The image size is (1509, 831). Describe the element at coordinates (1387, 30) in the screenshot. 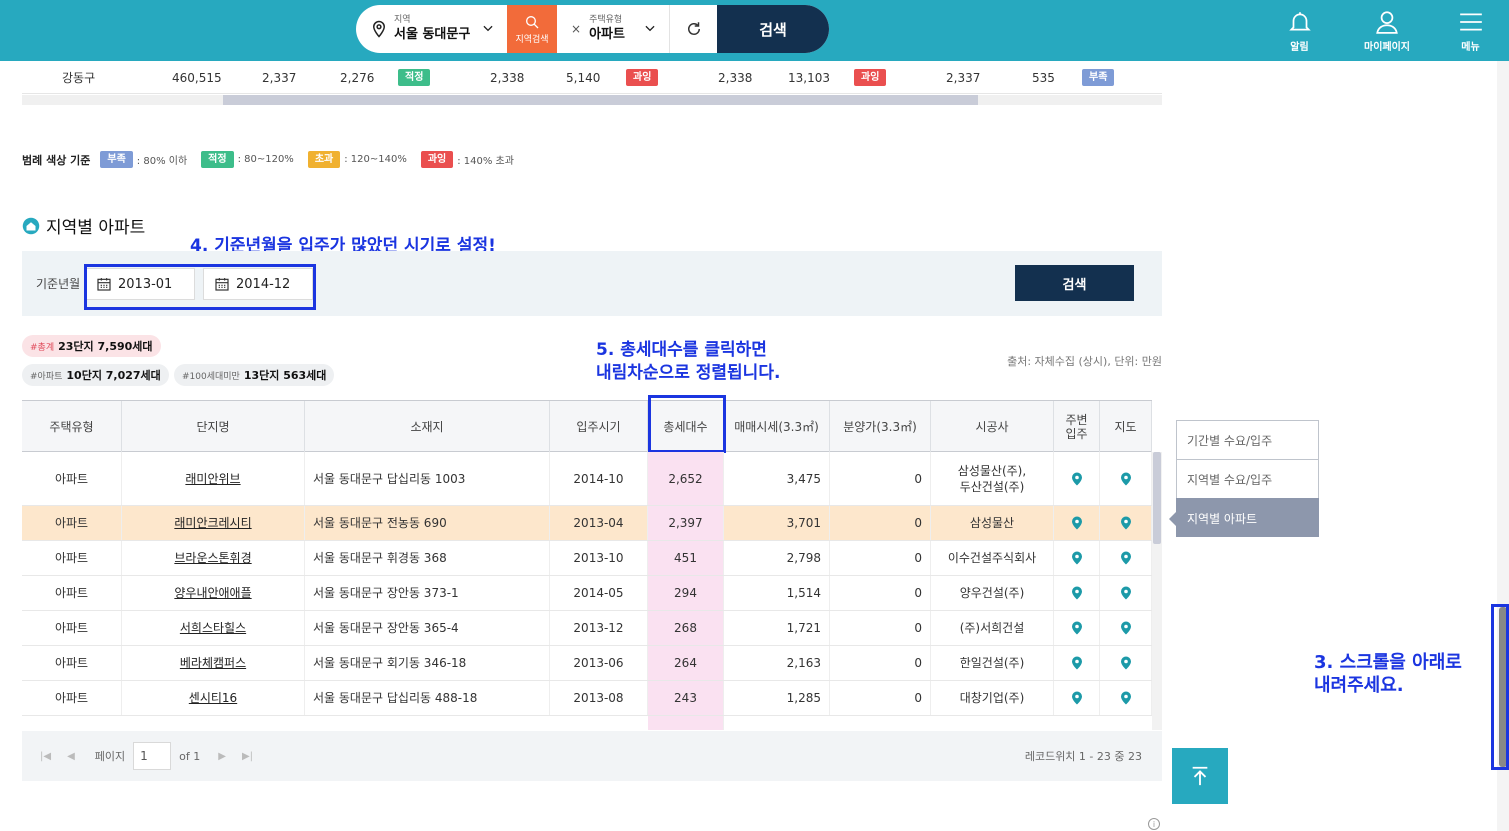

I see `mypage-button: 마이페이지` at that location.